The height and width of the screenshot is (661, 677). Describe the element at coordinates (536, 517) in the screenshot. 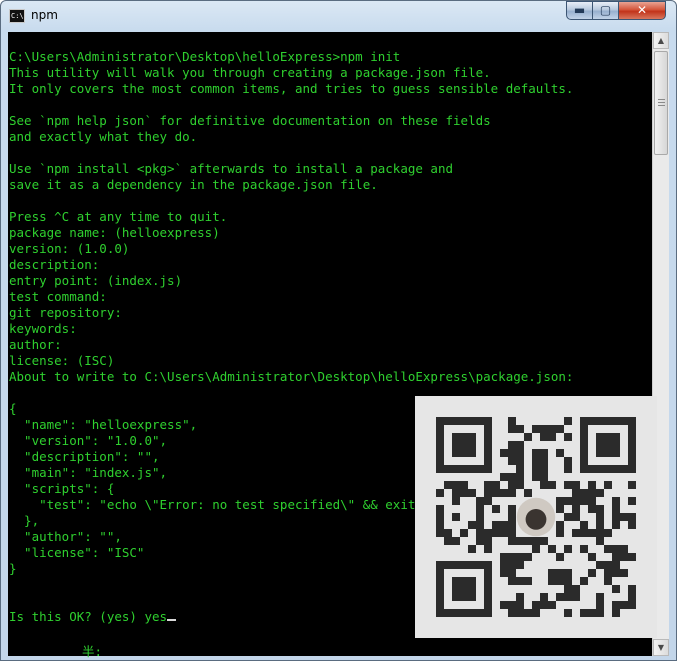

I see `qr-code-image` at that location.